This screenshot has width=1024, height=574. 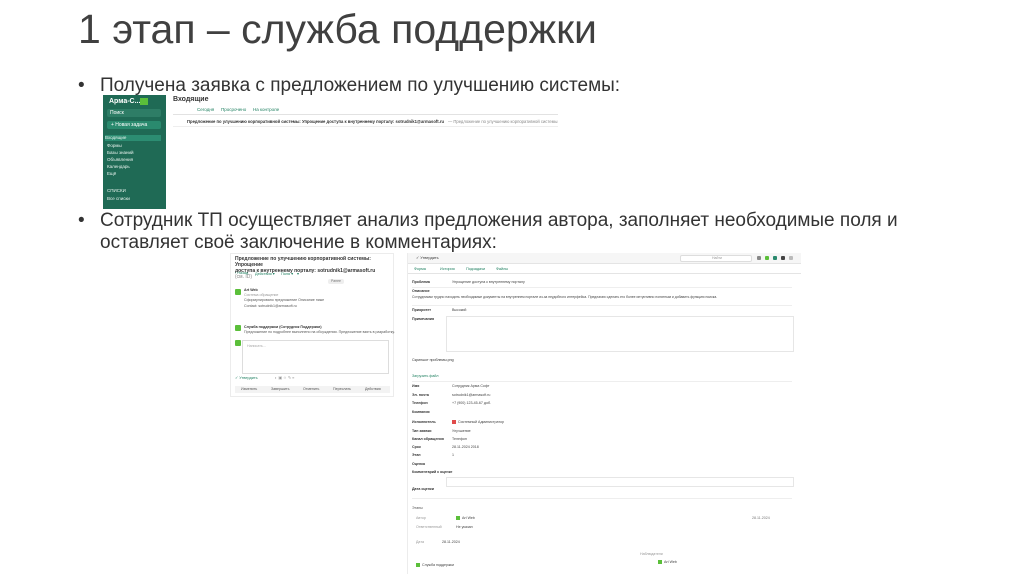 What do you see at coordinates (471, 395) in the screenshot?
I see `field-value: sotrudnik1@armasoft.ru` at bounding box center [471, 395].